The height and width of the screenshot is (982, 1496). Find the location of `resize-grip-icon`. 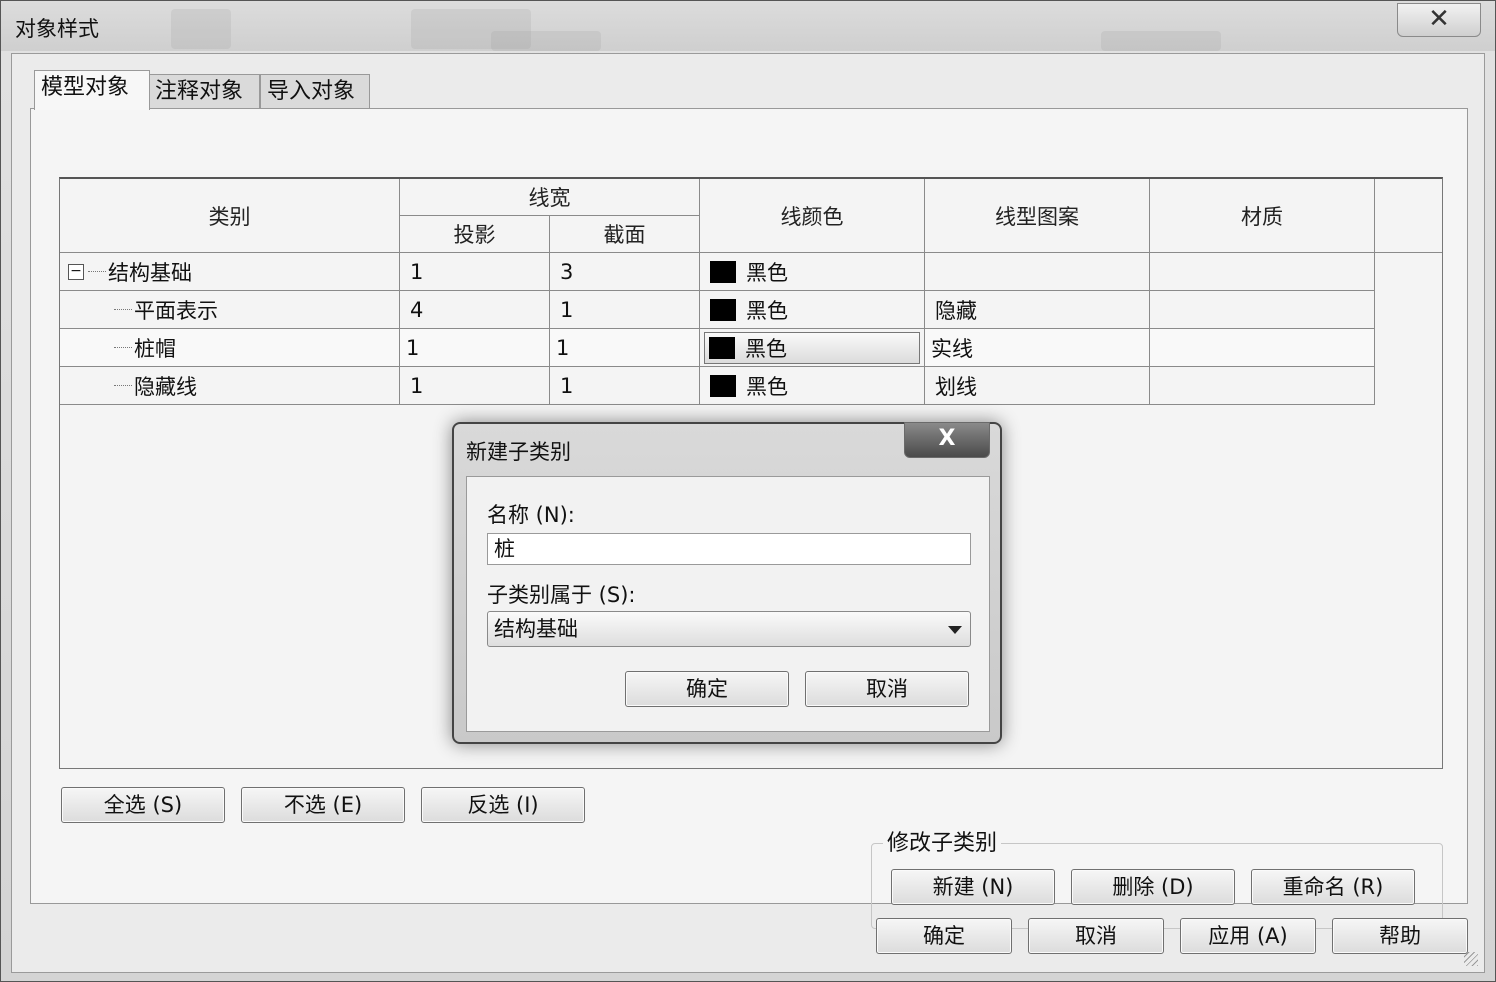

resize-grip-icon is located at coordinates (1471, 959).